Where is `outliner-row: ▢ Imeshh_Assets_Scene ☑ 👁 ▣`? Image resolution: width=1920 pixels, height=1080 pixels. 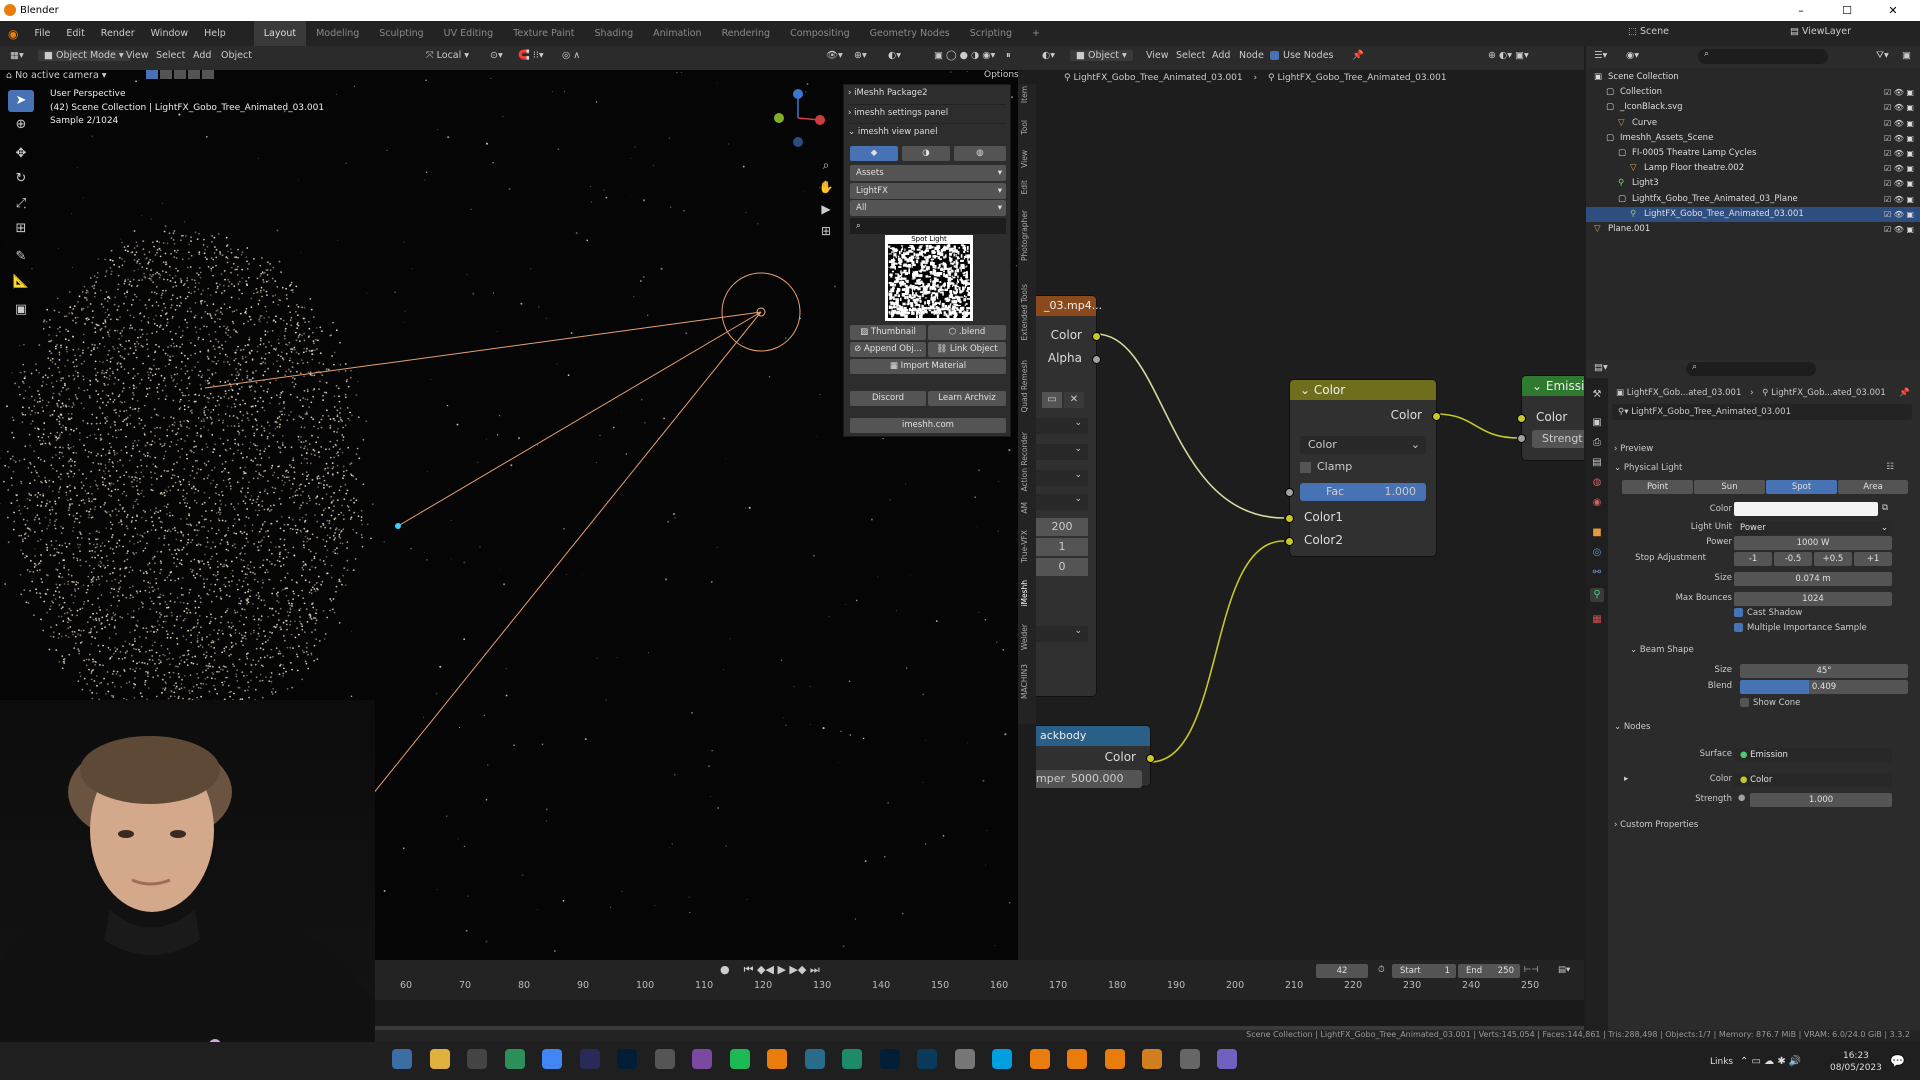 outliner-row: ▢ Imeshh_Assets_Scene ☑ 👁 ▣ is located at coordinates (1753, 138).